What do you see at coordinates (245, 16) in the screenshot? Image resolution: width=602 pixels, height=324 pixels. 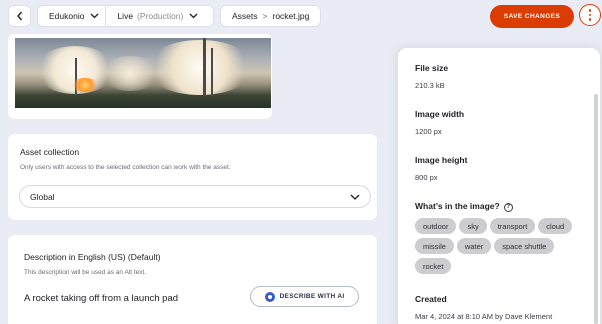 I see `breadcrumb-assets: Assets` at bounding box center [245, 16].